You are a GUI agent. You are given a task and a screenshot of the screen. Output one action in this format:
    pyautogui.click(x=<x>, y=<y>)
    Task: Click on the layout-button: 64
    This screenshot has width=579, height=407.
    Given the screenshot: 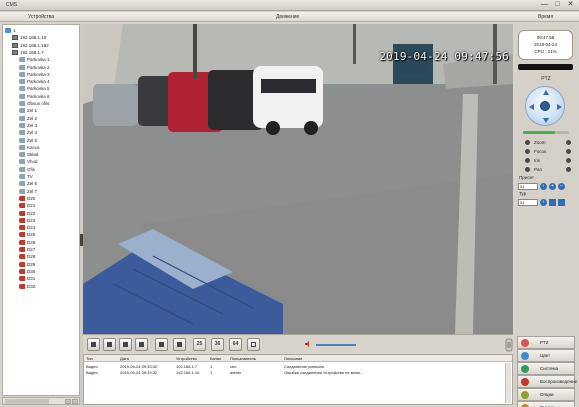 What is the action you would take?
    pyautogui.click(x=235, y=344)
    